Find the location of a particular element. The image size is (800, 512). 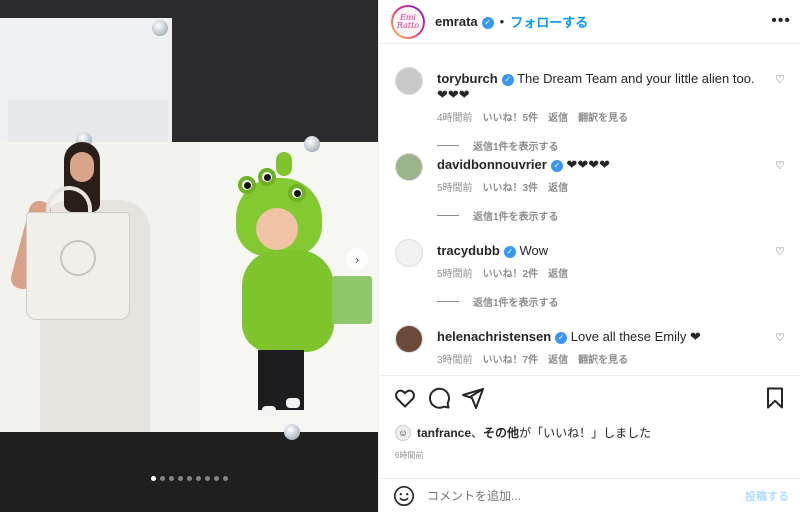

action-bar is located at coordinates (589, 397).